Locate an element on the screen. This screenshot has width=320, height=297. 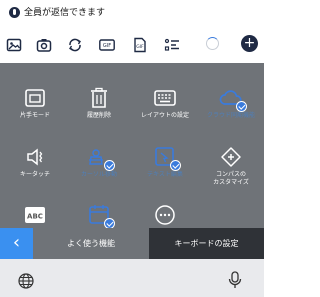
item-one-hand-mode: 片手モード is located at coordinates (35, 100).